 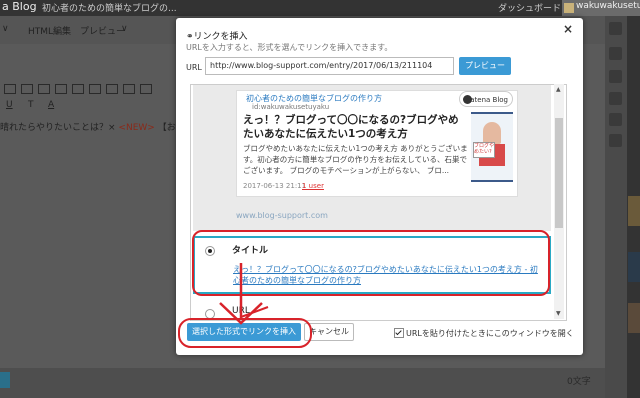 What do you see at coordinates (467, 99) in the screenshot?
I see `hatena-icon` at bounding box center [467, 99].